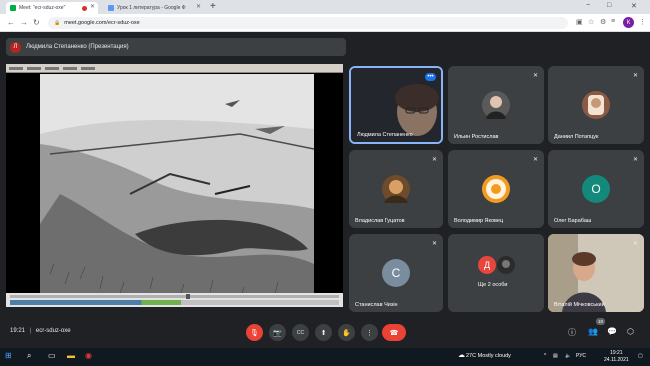  I want to click on mic-off-icon: 🎙, so click(254, 333).